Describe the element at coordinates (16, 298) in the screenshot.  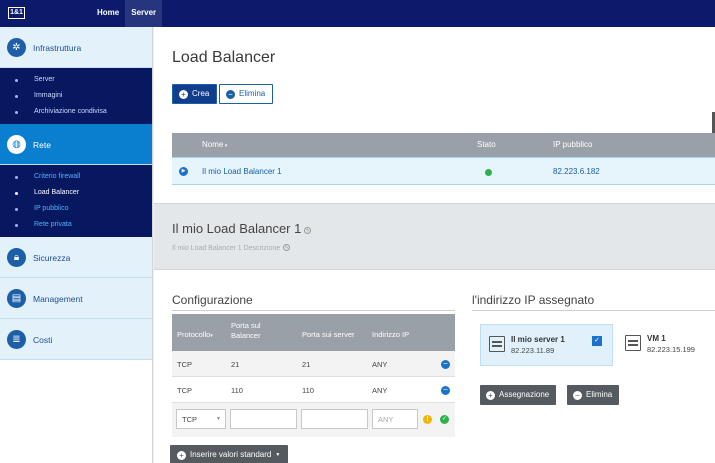
I see `clipboard-icon: ▤` at that location.